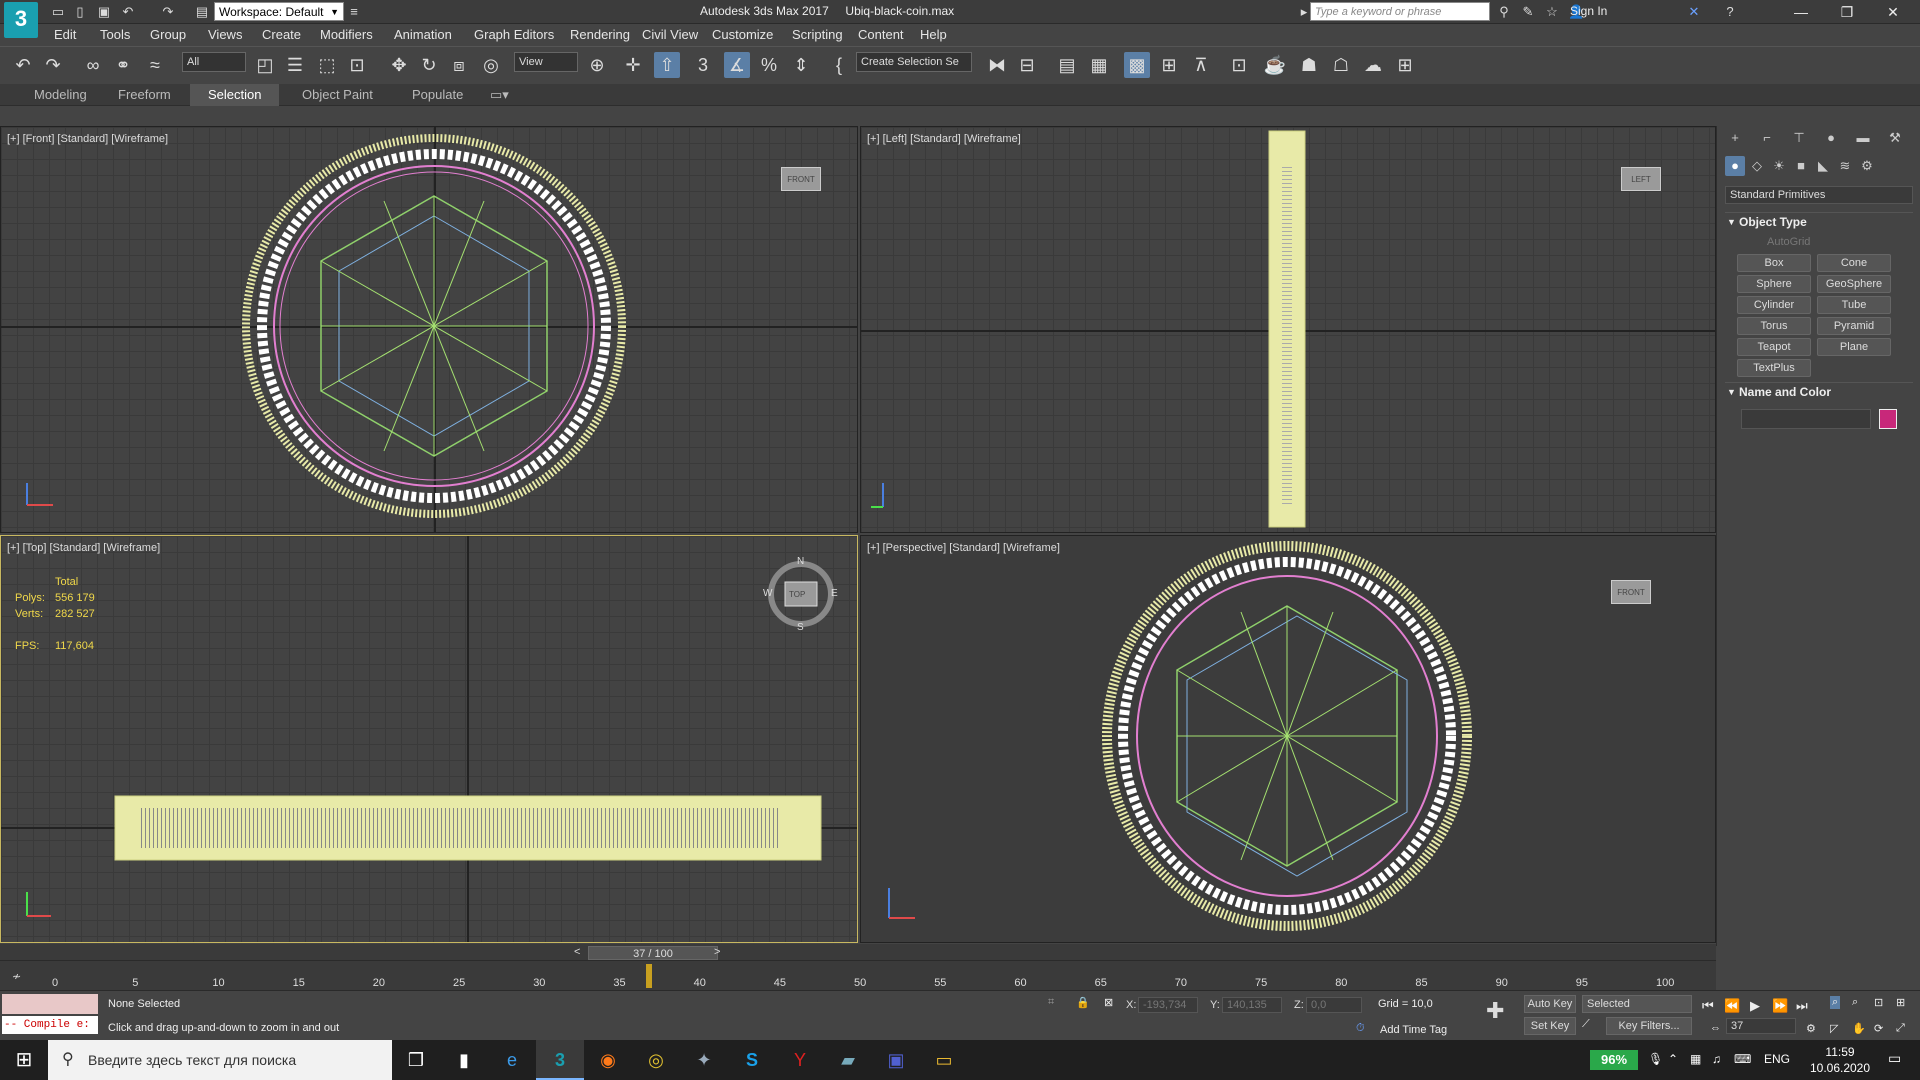 This screenshot has height=1080, width=1920. What do you see at coordinates (1673, 1059) in the screenshot?
I see `tray-chevron-up-icon: ⌃` at bounding box center [1673, 1059].